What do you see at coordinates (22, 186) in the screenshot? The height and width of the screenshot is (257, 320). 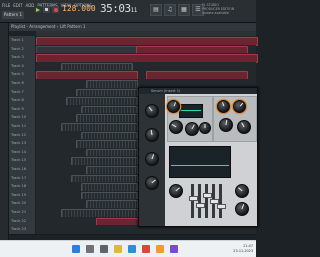 I see `track-label: Track 18` at bounding box center [22, 186].